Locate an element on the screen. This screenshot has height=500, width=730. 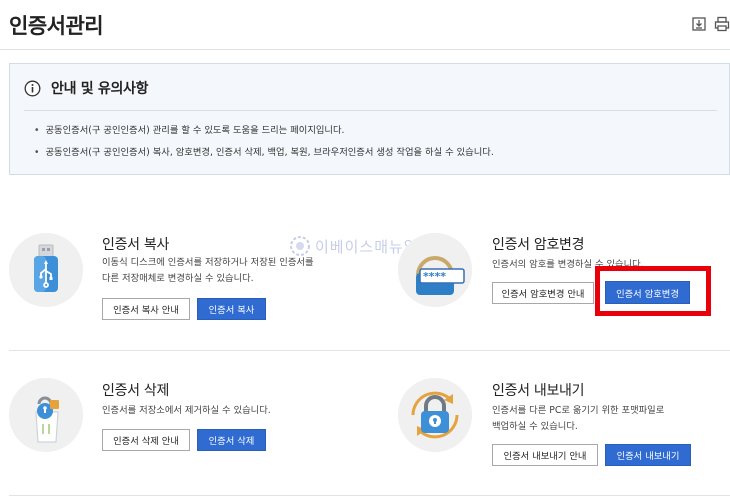
bottom-divider is located at coordinates (369, 495).